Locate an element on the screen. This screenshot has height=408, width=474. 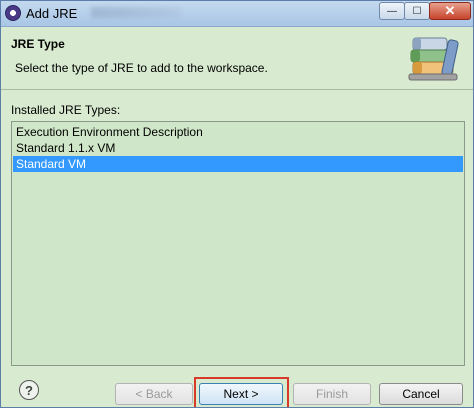
finish-button: Finish is located at coordinates (332, 394).